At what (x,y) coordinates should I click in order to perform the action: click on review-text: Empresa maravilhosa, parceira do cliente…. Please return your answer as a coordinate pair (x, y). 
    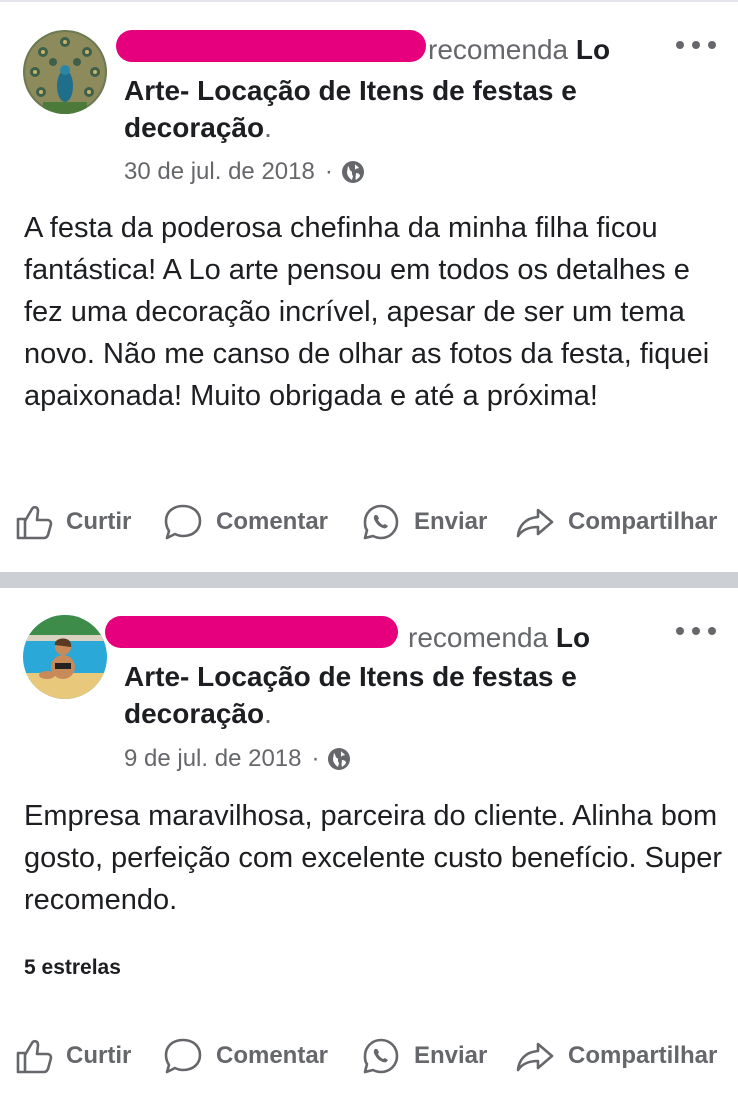
    Looking at the image, I should click on (373, 858).